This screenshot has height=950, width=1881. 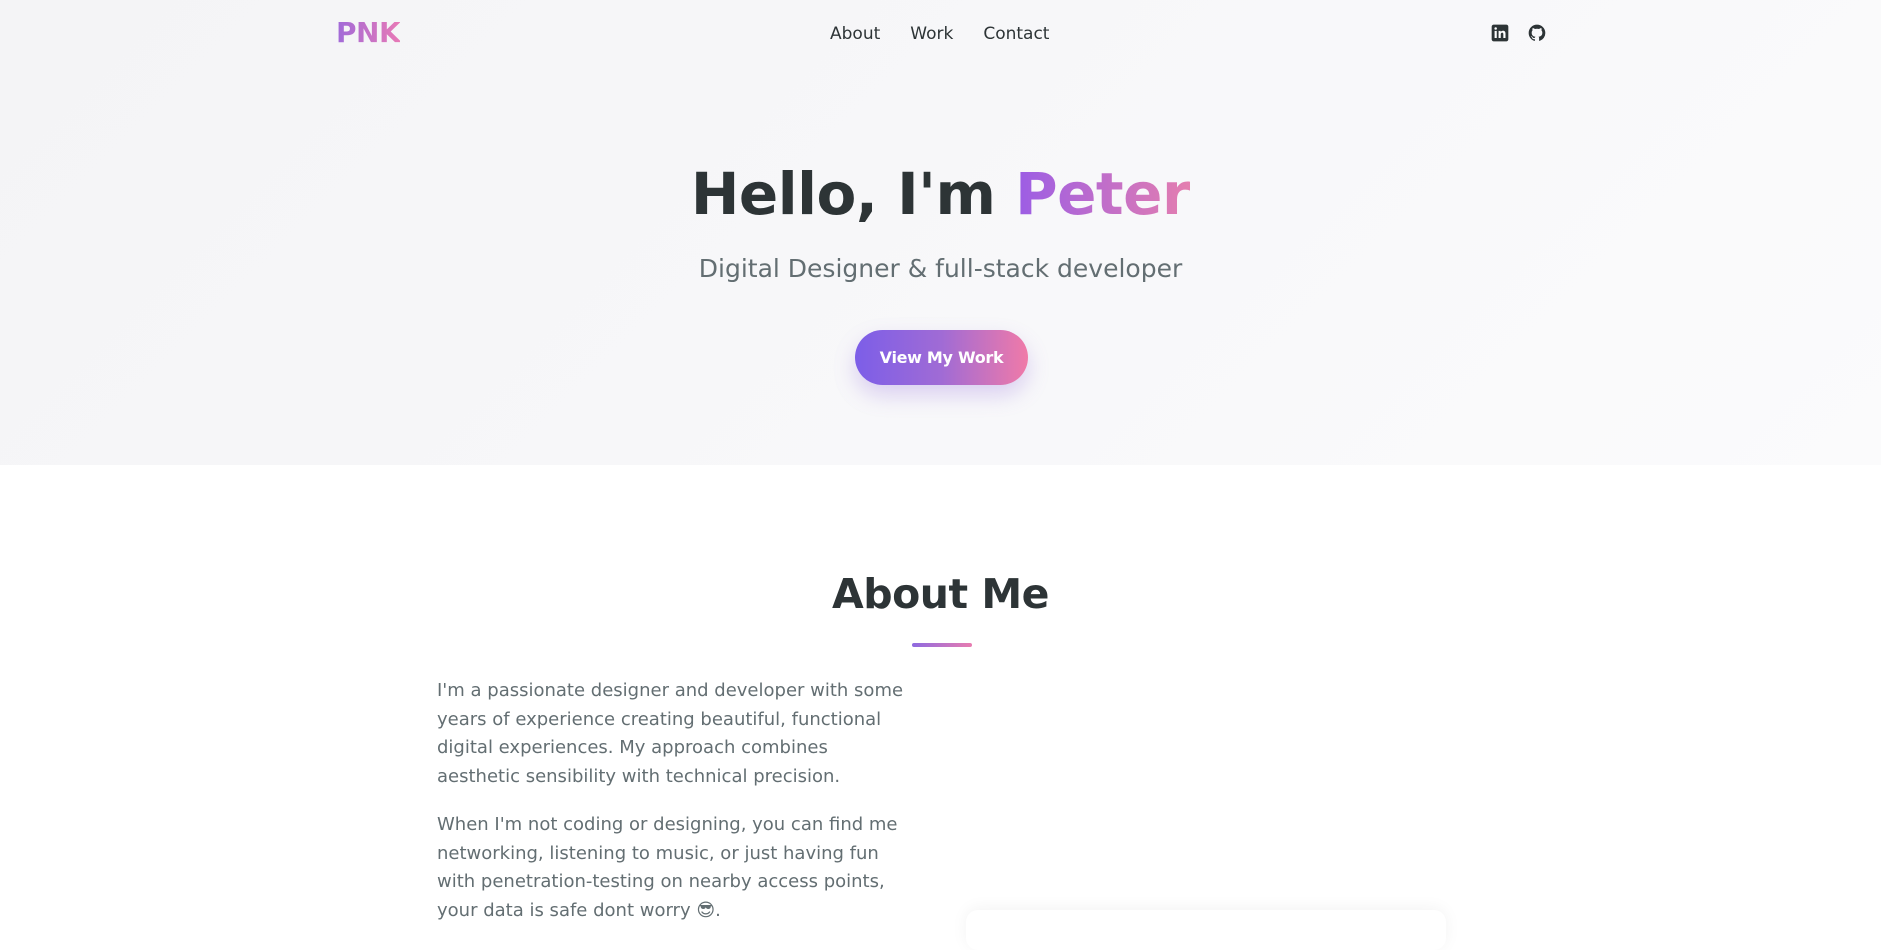 I want to click on view-my-work-button: View My Work, so click(x=941, y=357).